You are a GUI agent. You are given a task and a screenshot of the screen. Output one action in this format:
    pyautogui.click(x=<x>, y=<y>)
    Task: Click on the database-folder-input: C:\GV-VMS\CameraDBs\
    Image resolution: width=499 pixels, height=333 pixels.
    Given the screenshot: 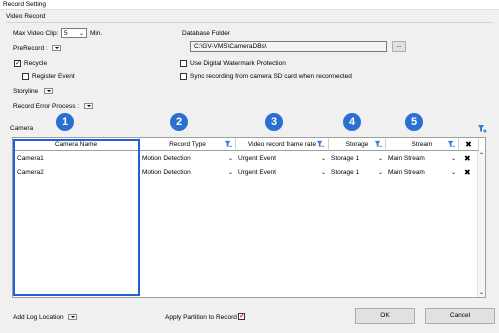 What is the action you would take?
    pyautogui.click(x=288, y=46)
    